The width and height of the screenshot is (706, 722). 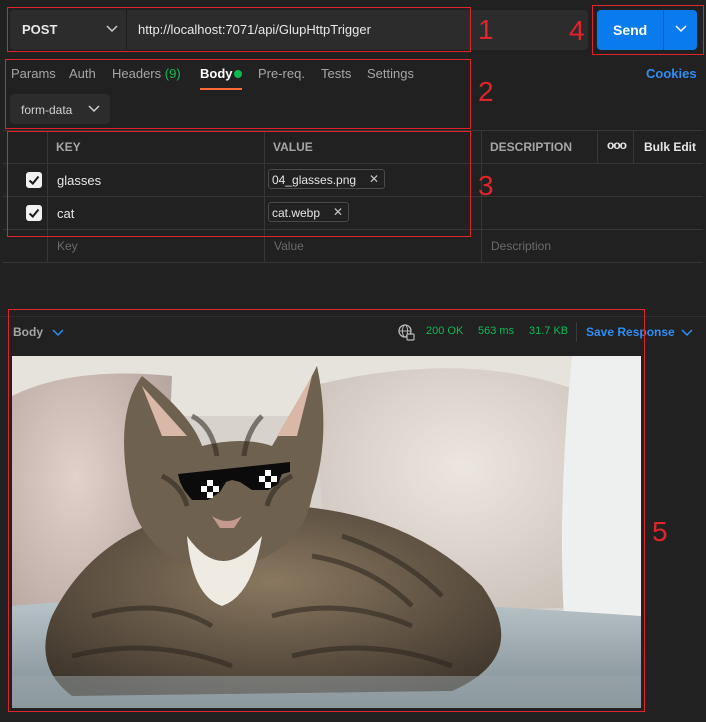 I want to click on more-options-icon: ooo, so click(x=617, y=145).